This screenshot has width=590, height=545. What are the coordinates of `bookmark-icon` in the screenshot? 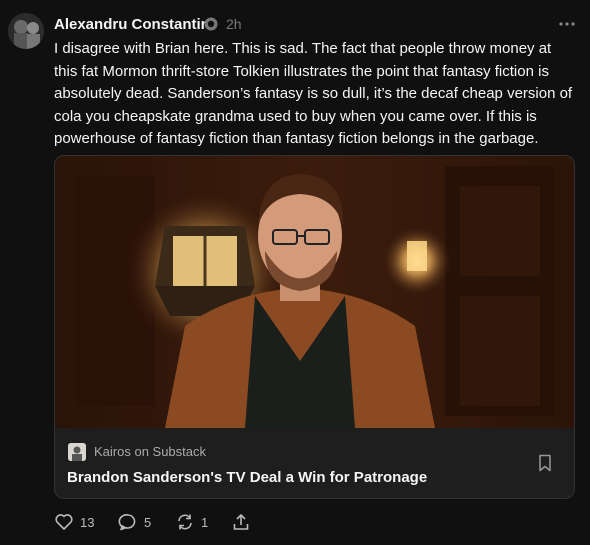 It's located at (545, 463).